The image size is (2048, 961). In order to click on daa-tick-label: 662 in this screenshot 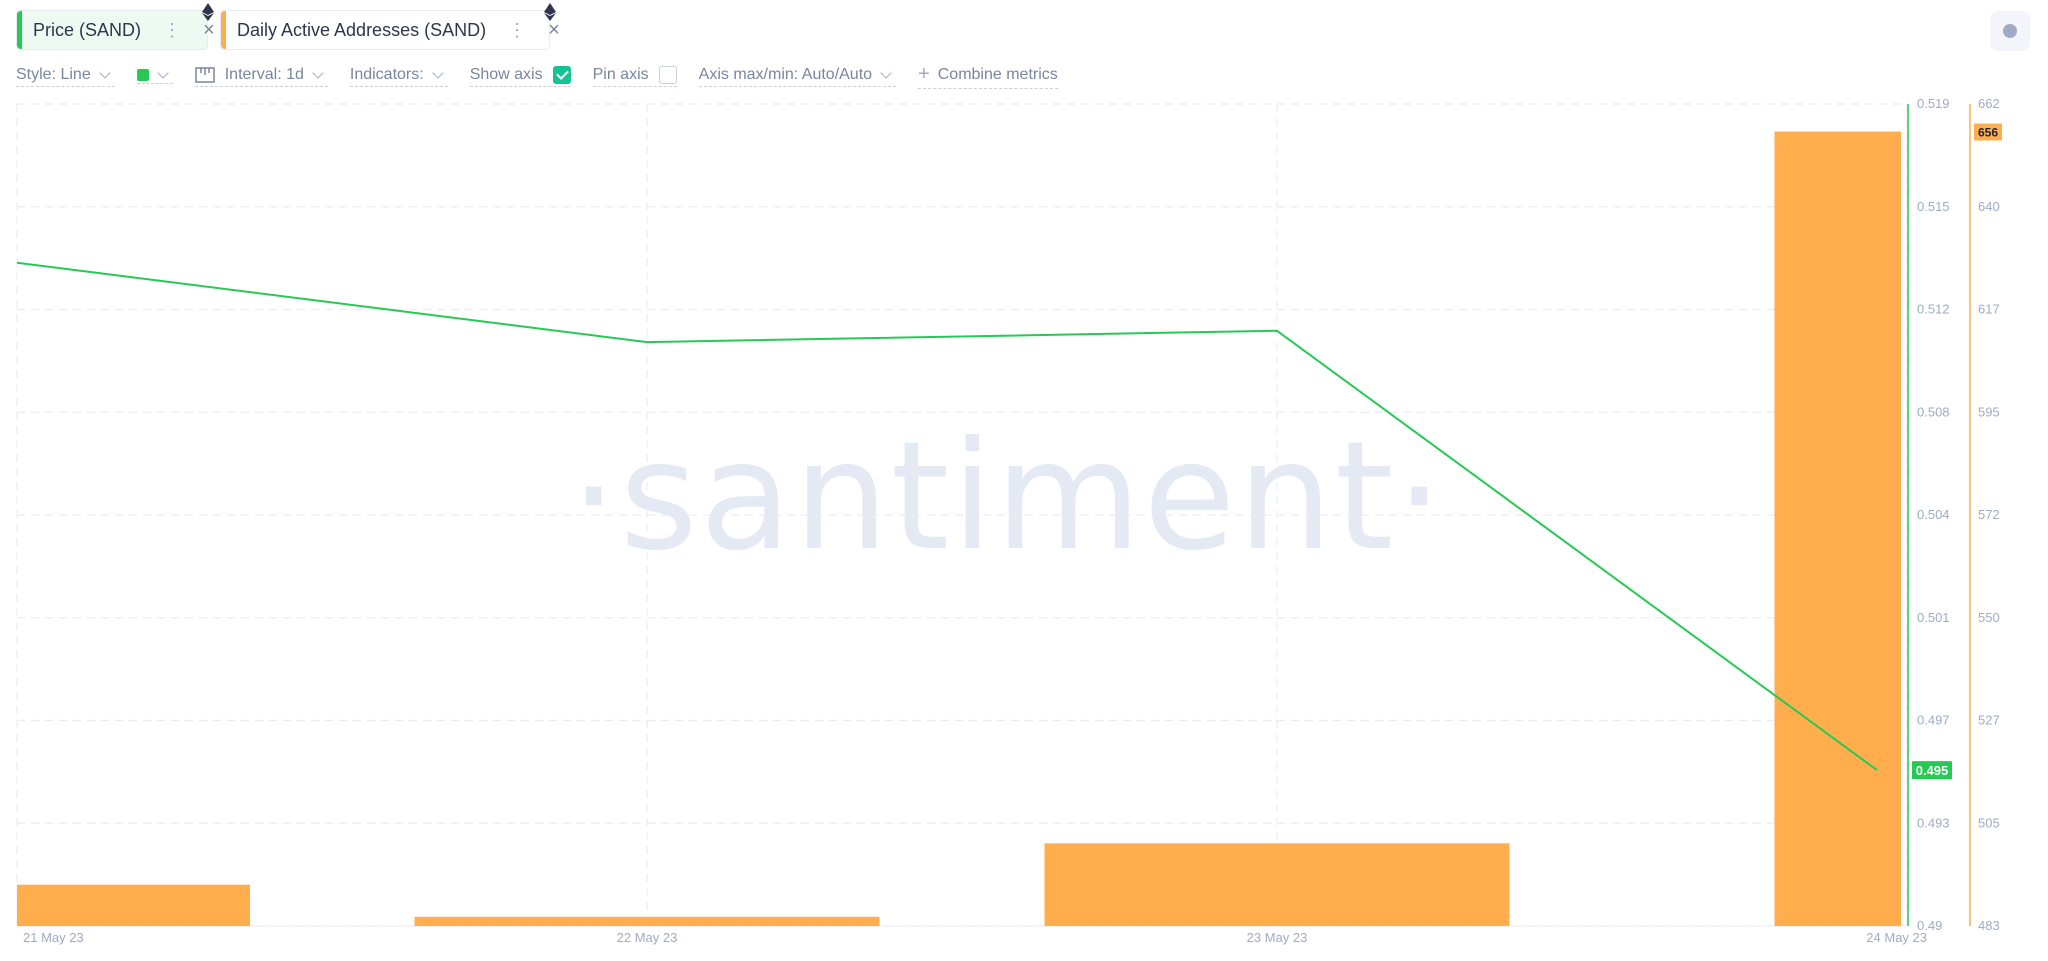, I will do `click(1989, 103)`.